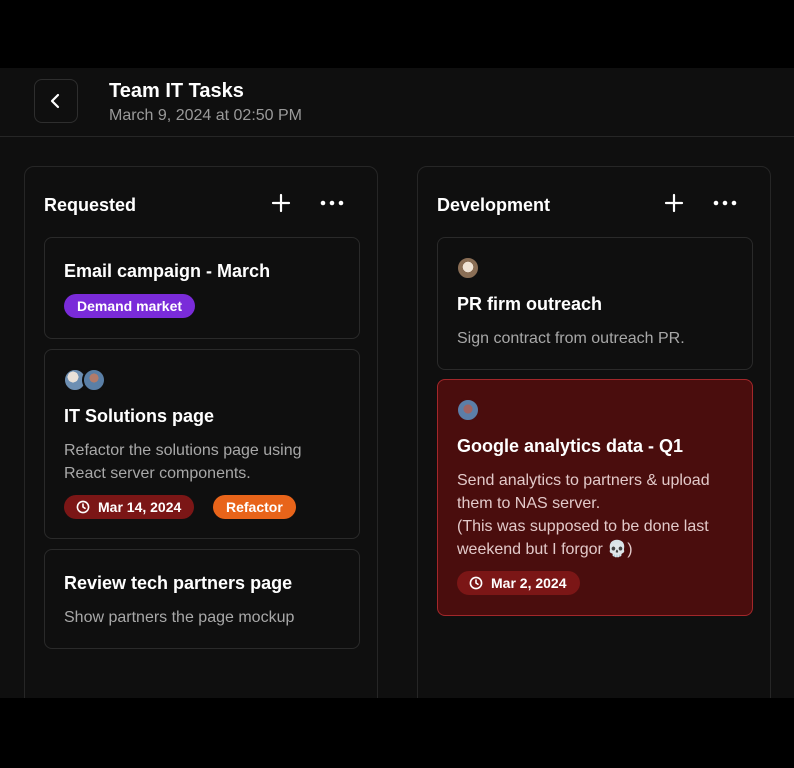  I want to click on back-button, so click(56, 101).